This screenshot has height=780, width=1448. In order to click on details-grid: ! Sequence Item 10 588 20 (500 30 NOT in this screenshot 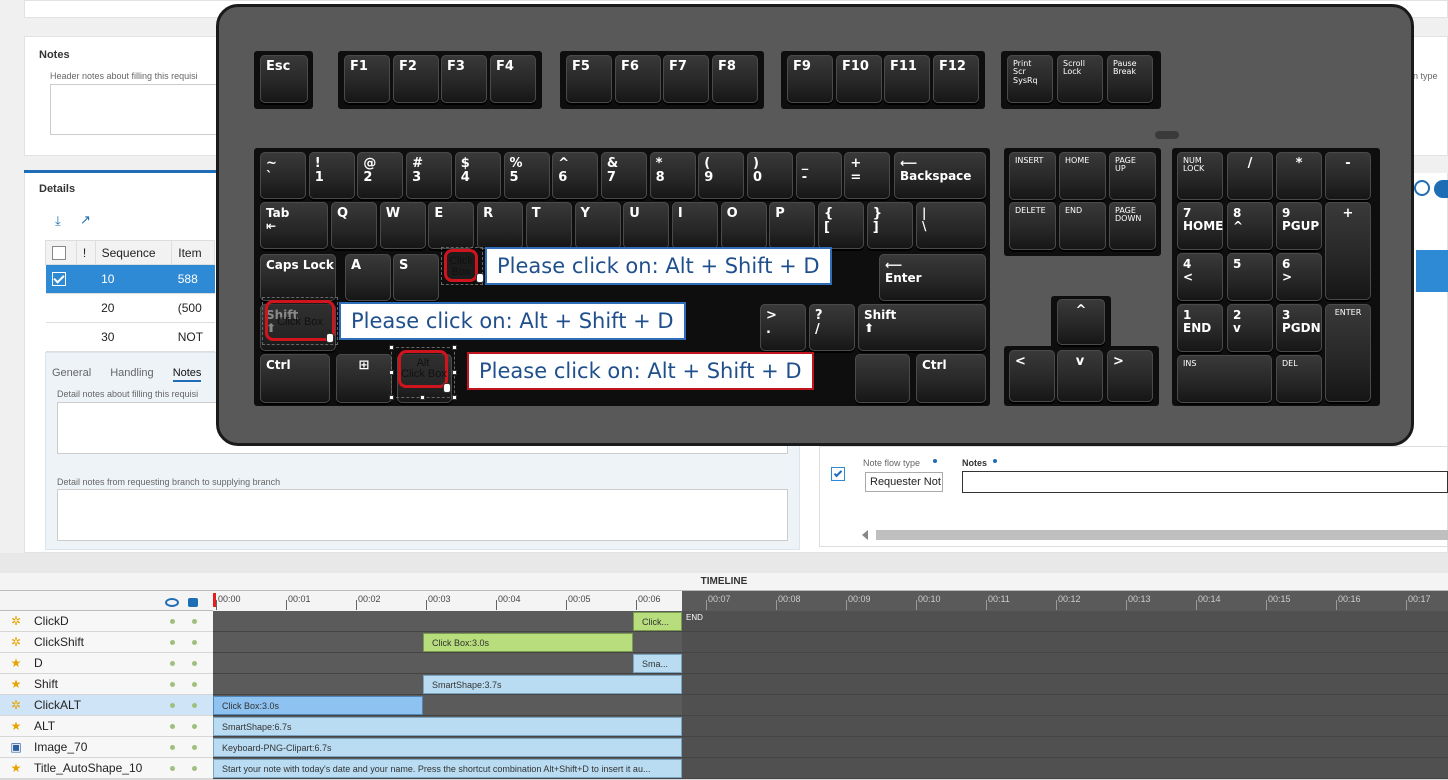, I will do `click(130, 296)`.